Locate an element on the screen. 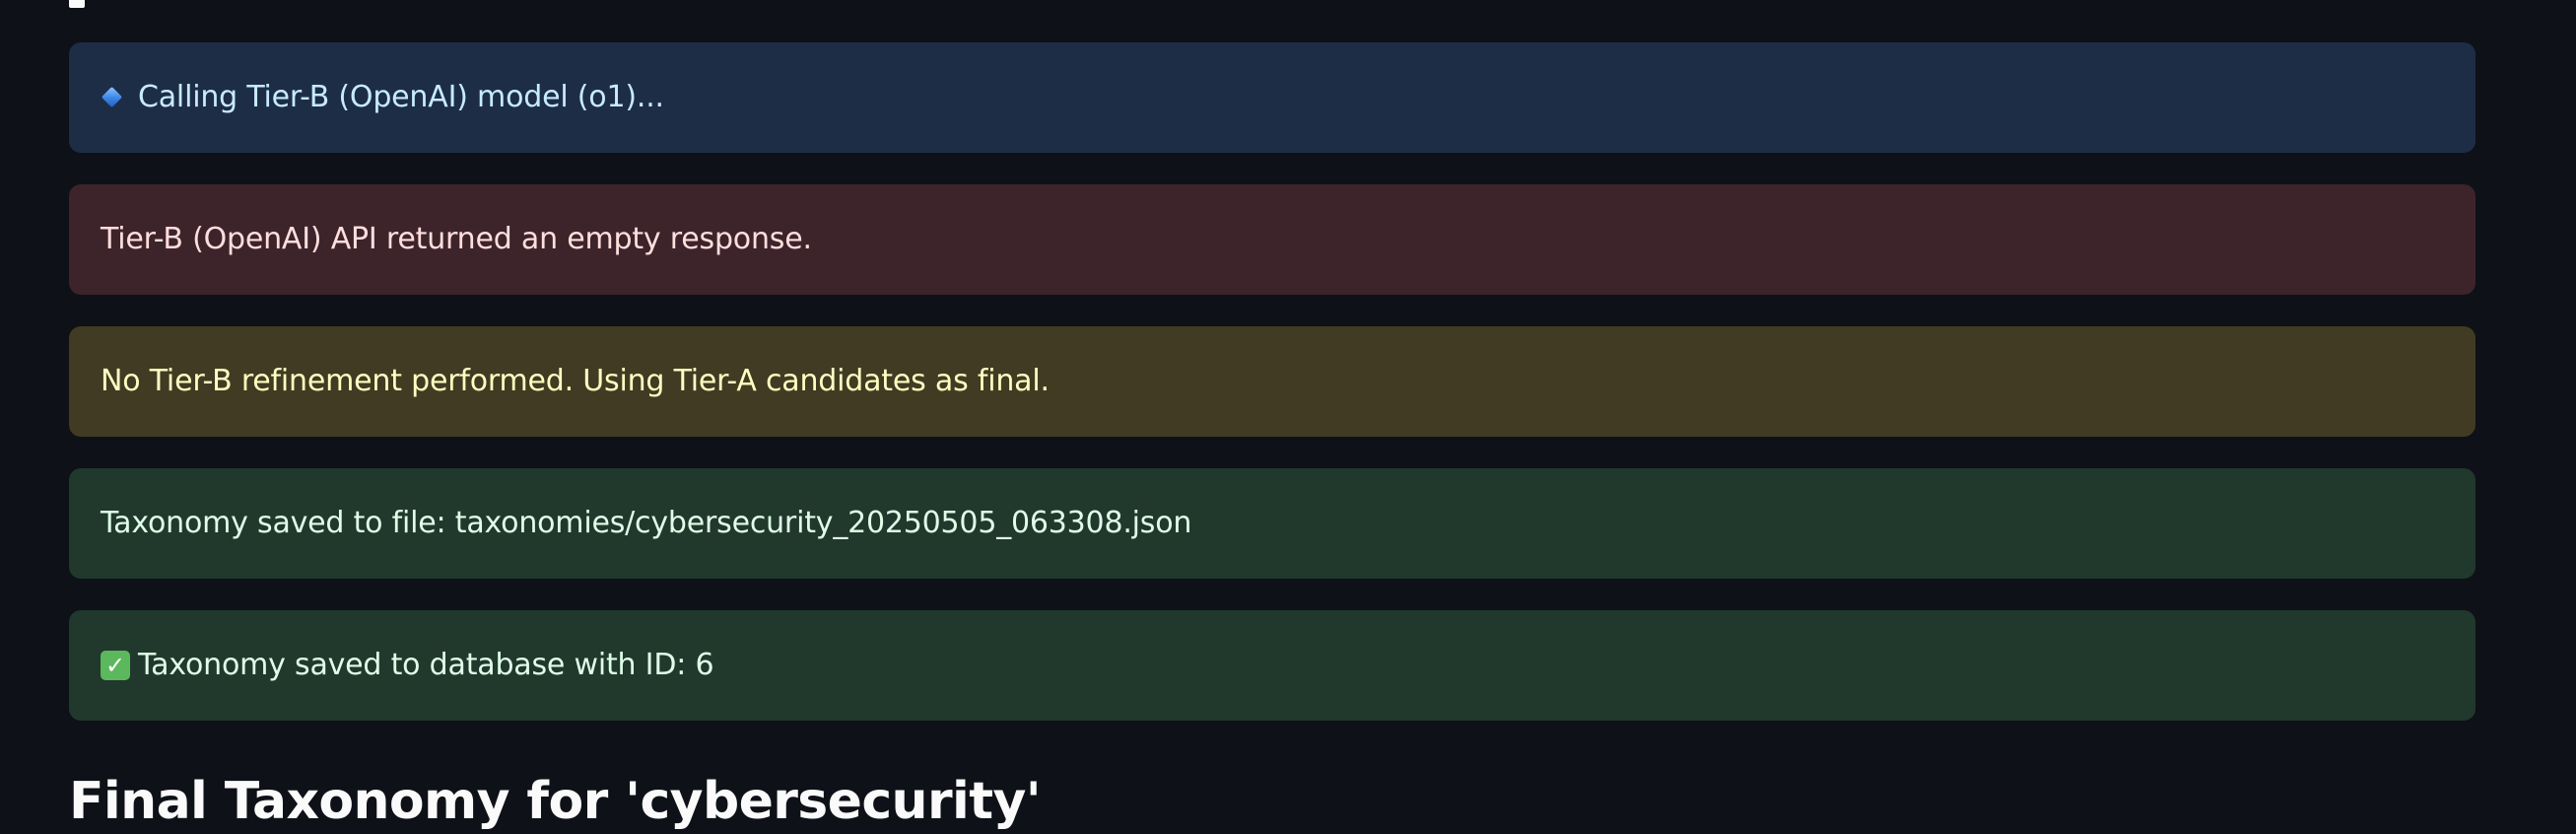  final-taxonomy-heading: Final Taxonomy for 'cybersecurity' is located at coordinates (555, 801).